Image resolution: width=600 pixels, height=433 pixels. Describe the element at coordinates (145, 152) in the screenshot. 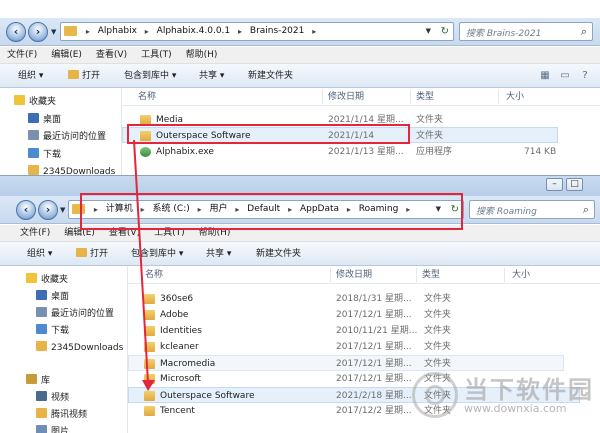

I see `application-icon` at that location.